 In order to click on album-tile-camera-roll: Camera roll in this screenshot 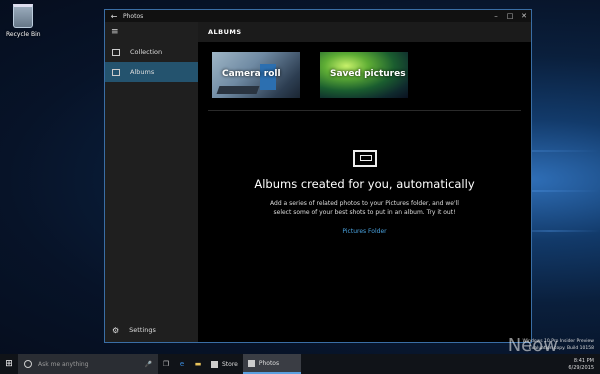, I will do `click(256, 75)`.